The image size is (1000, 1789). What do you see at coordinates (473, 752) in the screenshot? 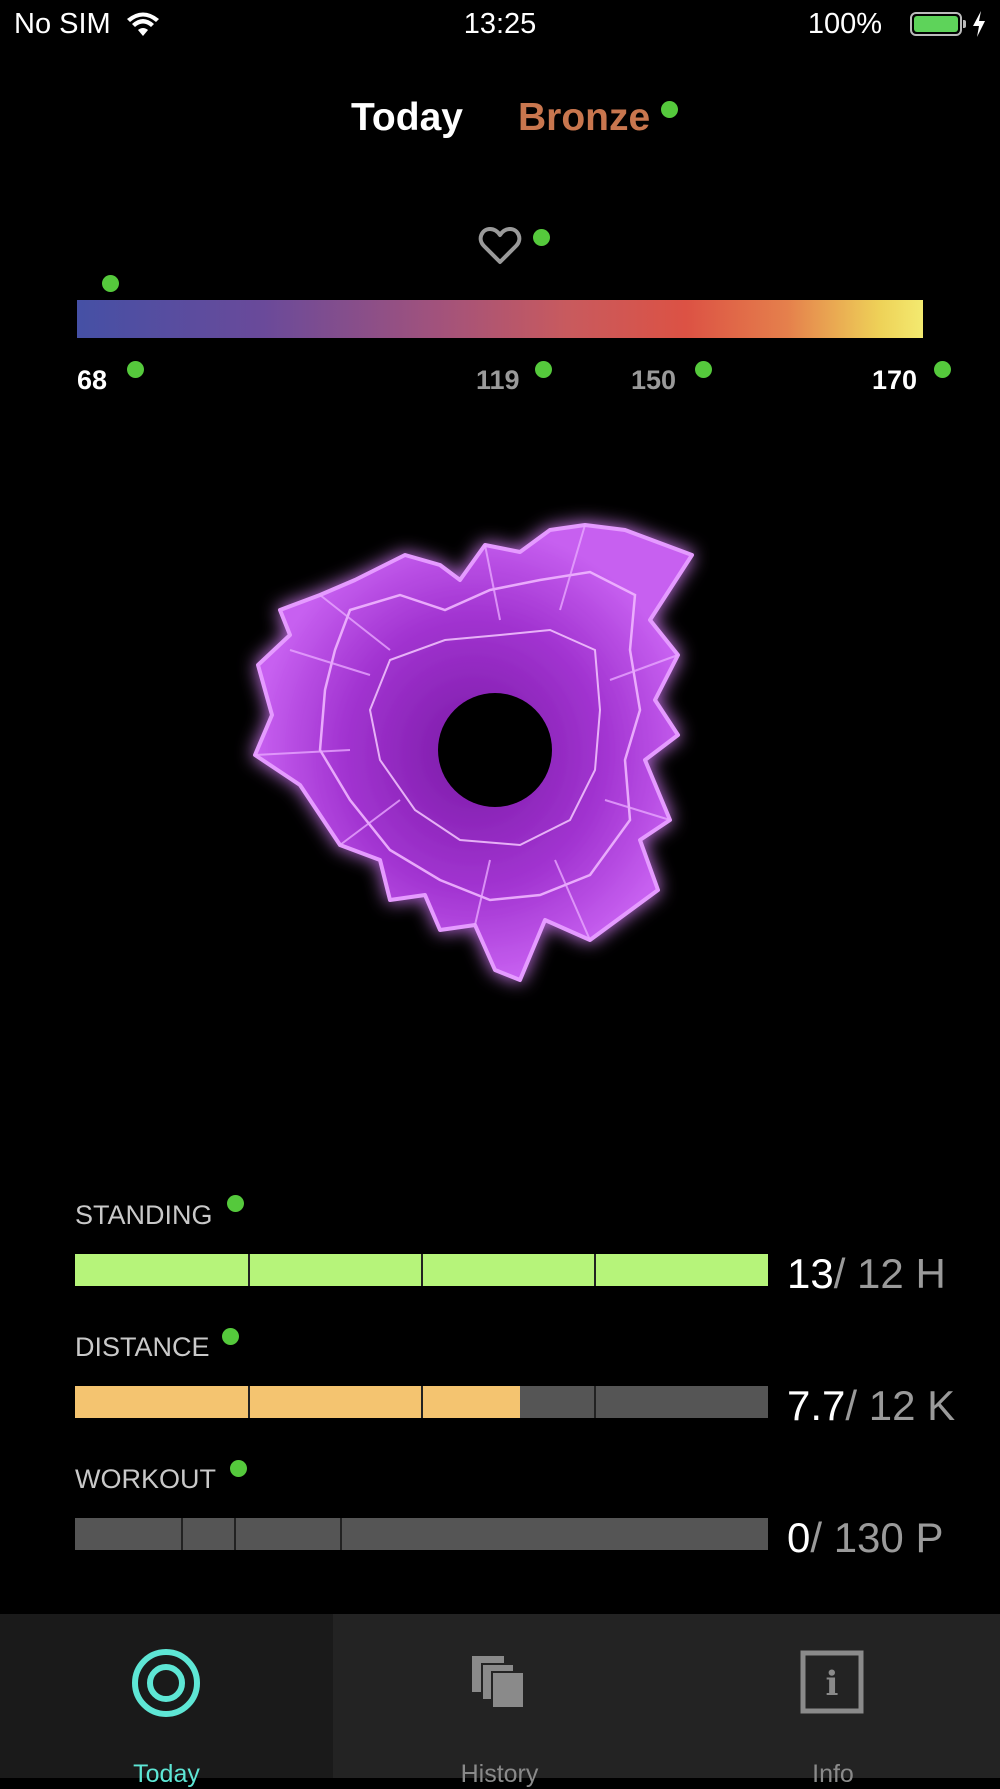
I see `activity-visualization` at bounding box center [473, 752].